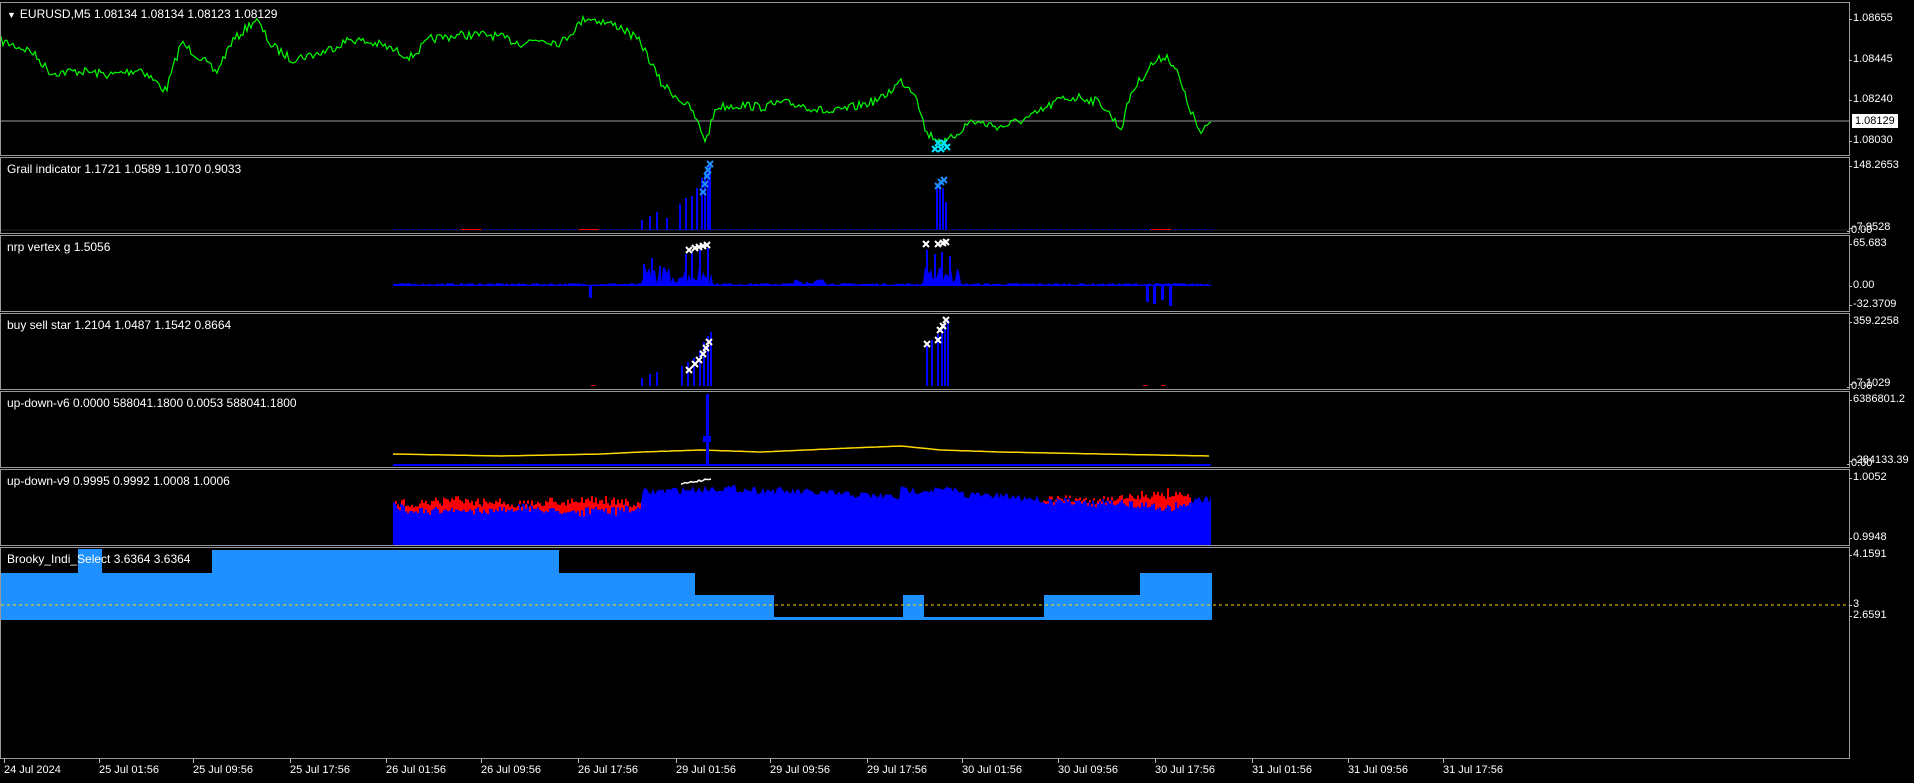  Describe the element at coordinates (1378, 767) in the screenshot. I see `time-label: 31 Jul 09:56` at that location.